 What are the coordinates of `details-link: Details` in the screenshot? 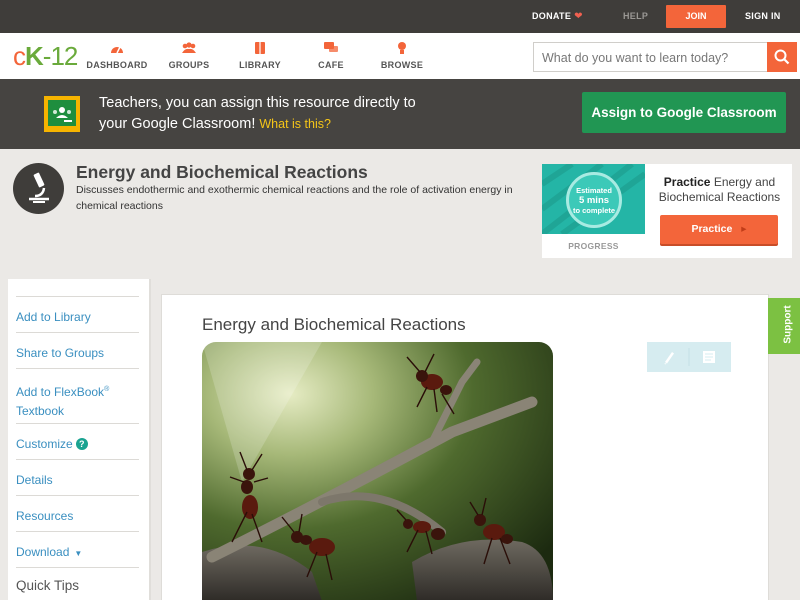 It's located at (77, 474).